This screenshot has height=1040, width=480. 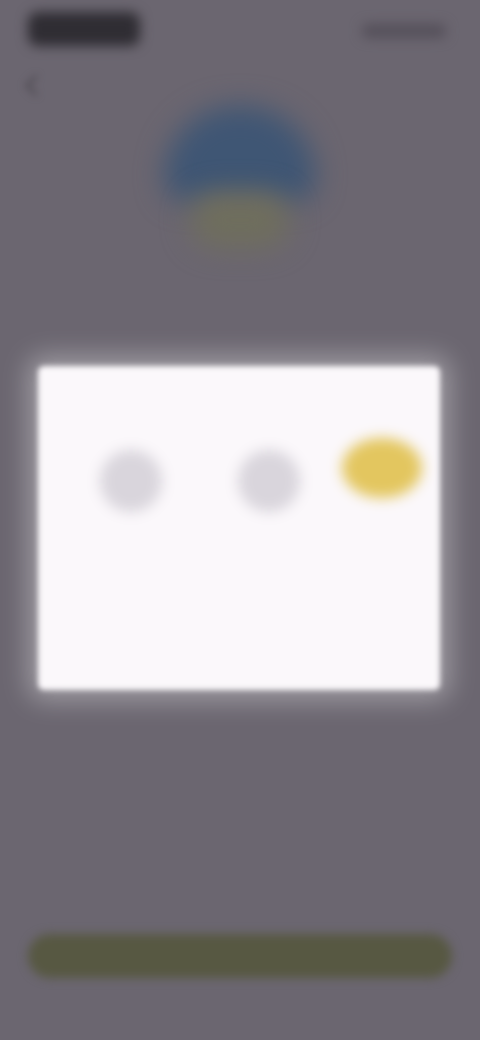 I want to click on weather-illustration, so click(x=240, y=181).